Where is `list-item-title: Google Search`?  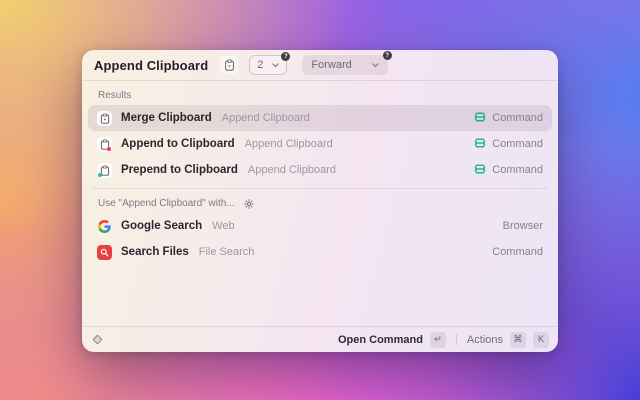
list-item-title: Google Search is located at coordinates (162, 226).